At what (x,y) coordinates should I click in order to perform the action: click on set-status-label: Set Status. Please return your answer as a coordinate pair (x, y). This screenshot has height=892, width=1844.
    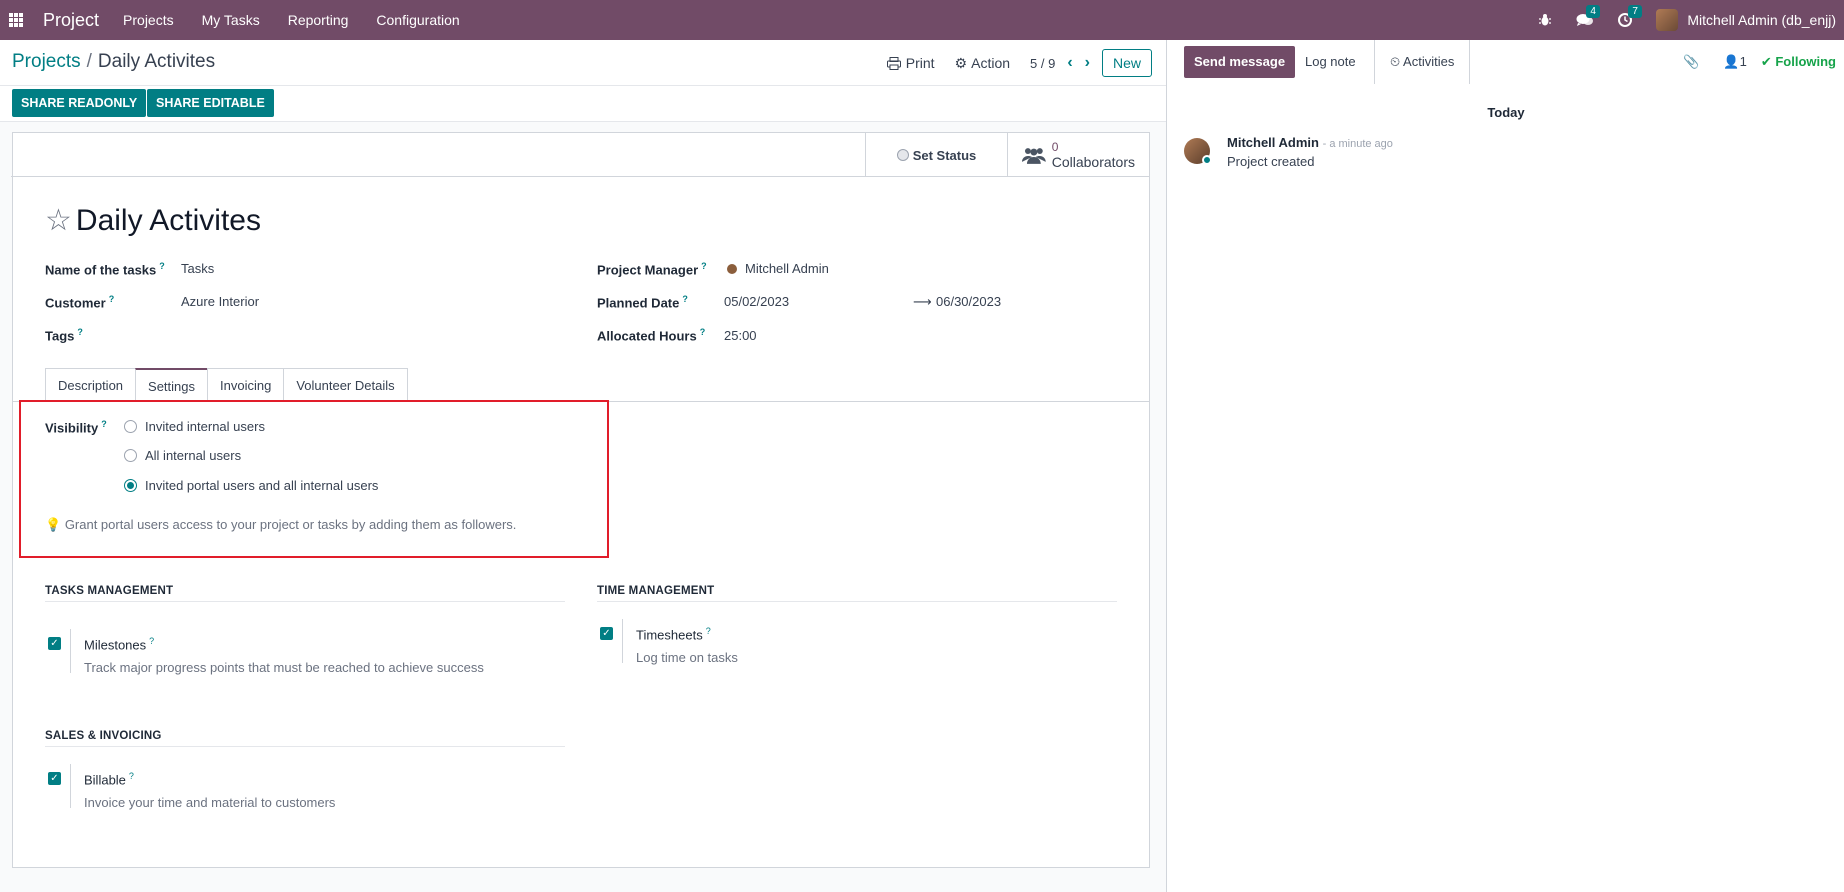
    Looking at the image, I should click on (944, 155).